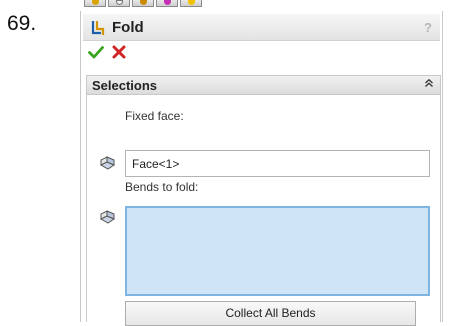  I want to click on help-button: ?, so click(428, 27).